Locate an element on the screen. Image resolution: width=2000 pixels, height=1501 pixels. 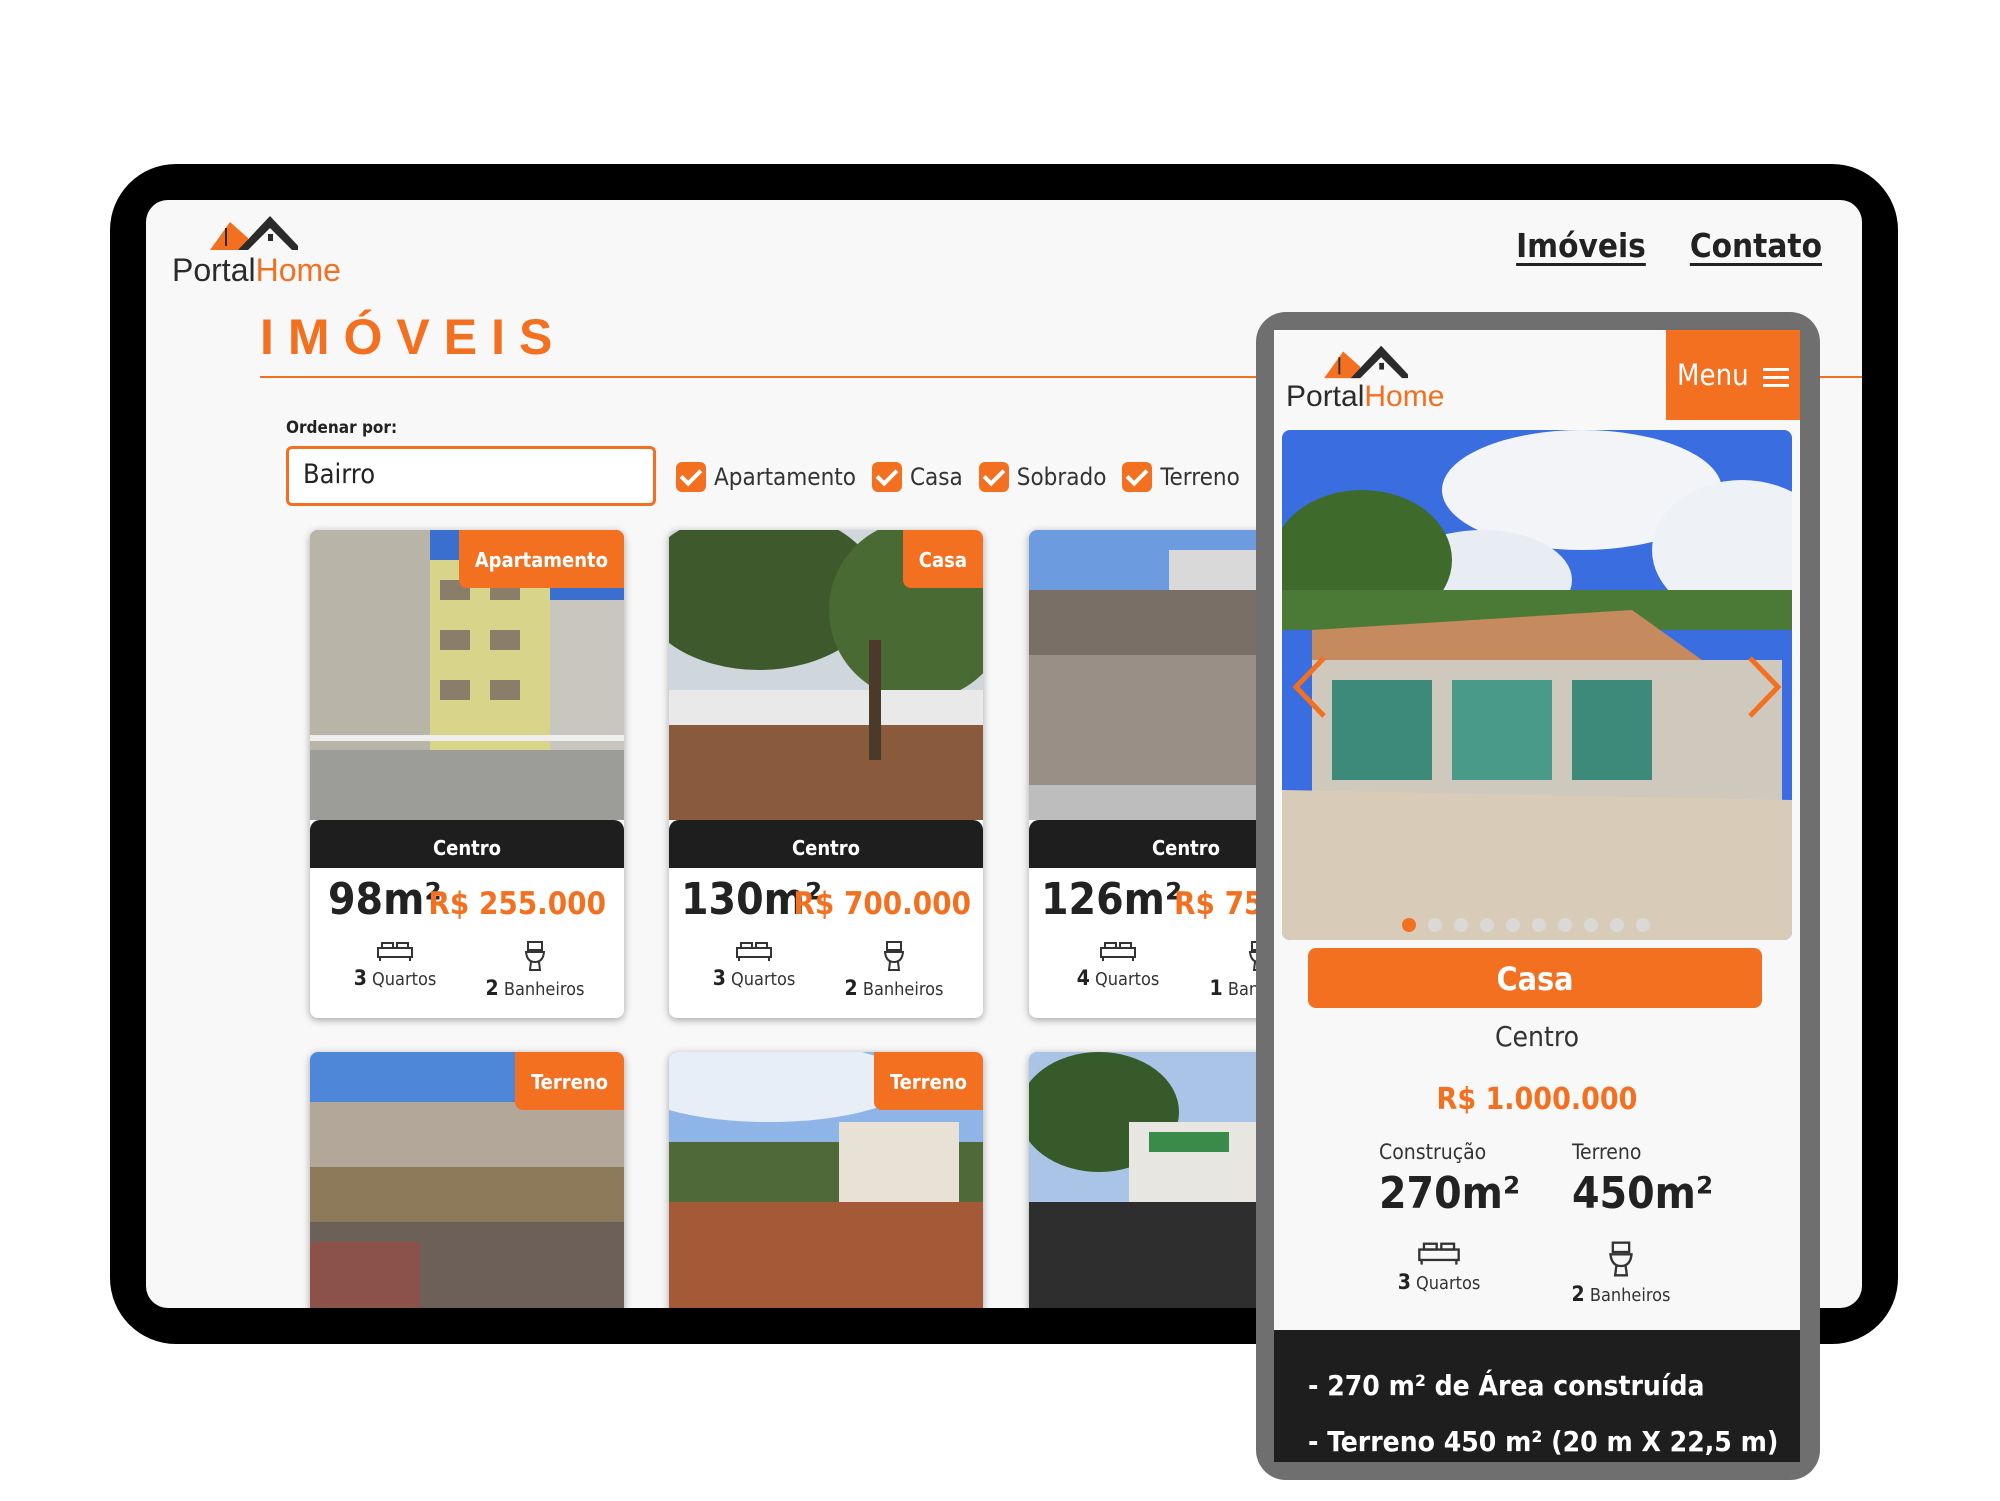
nav-imoveis-link: Imóveis is located at coordinates (1581, 245).